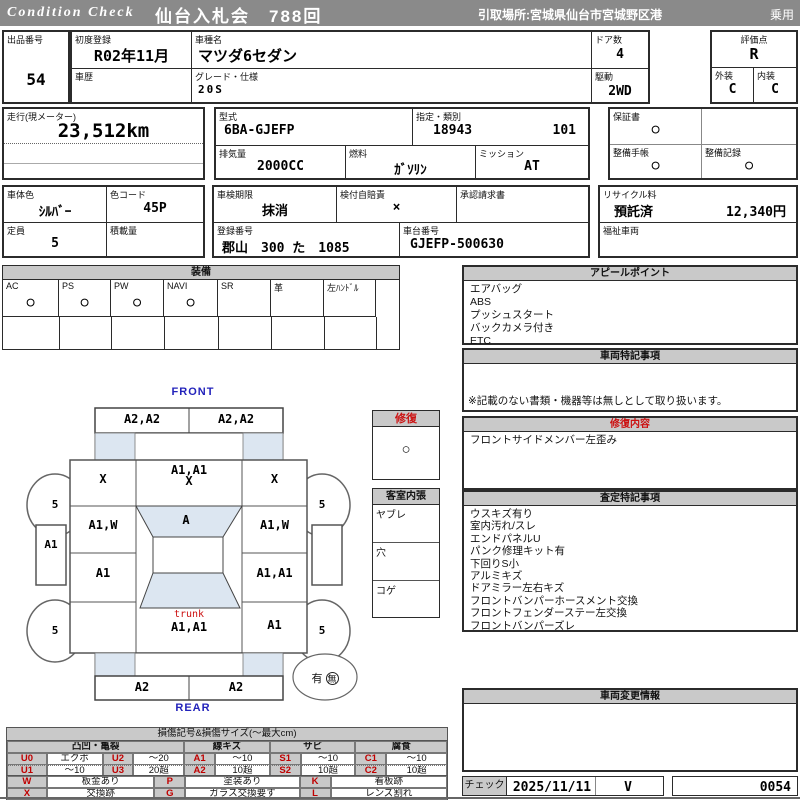 The width and height of the screenshot is (800, 800). I want to click on assessment-line: フロントフェンダーステー左交換, so click(548, 613).